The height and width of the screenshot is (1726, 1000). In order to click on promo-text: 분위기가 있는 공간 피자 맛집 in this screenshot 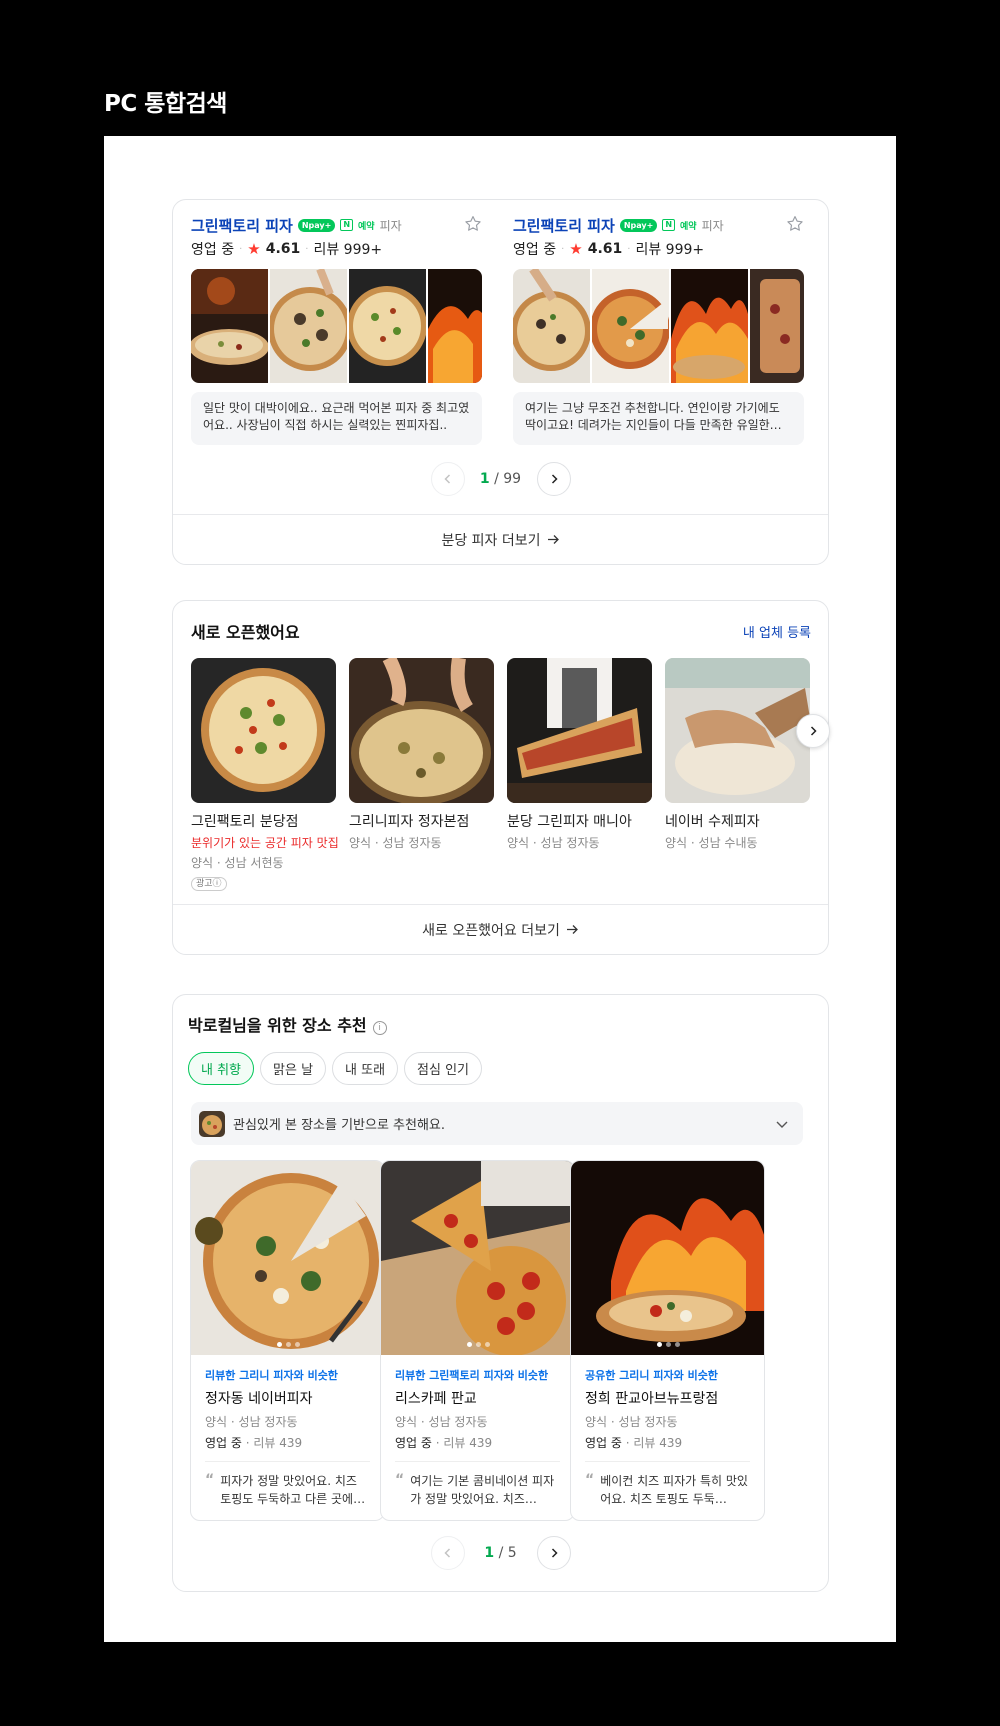, I will do `click(265, 843)`.